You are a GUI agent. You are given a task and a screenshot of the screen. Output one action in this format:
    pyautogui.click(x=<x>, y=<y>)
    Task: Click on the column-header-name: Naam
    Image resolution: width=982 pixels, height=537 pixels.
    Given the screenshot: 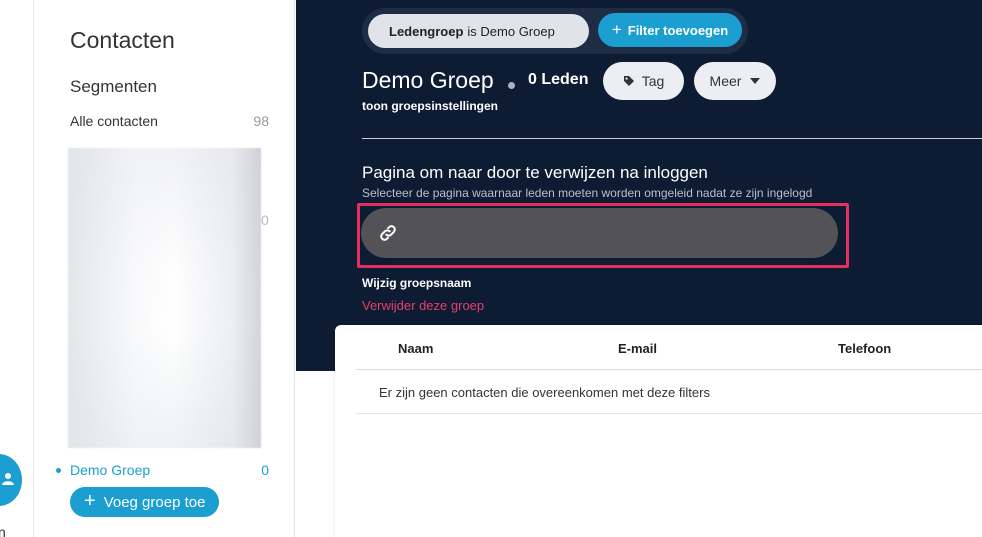 What is the action you would take?
    pyautogui.click(x=415, y=348)
    